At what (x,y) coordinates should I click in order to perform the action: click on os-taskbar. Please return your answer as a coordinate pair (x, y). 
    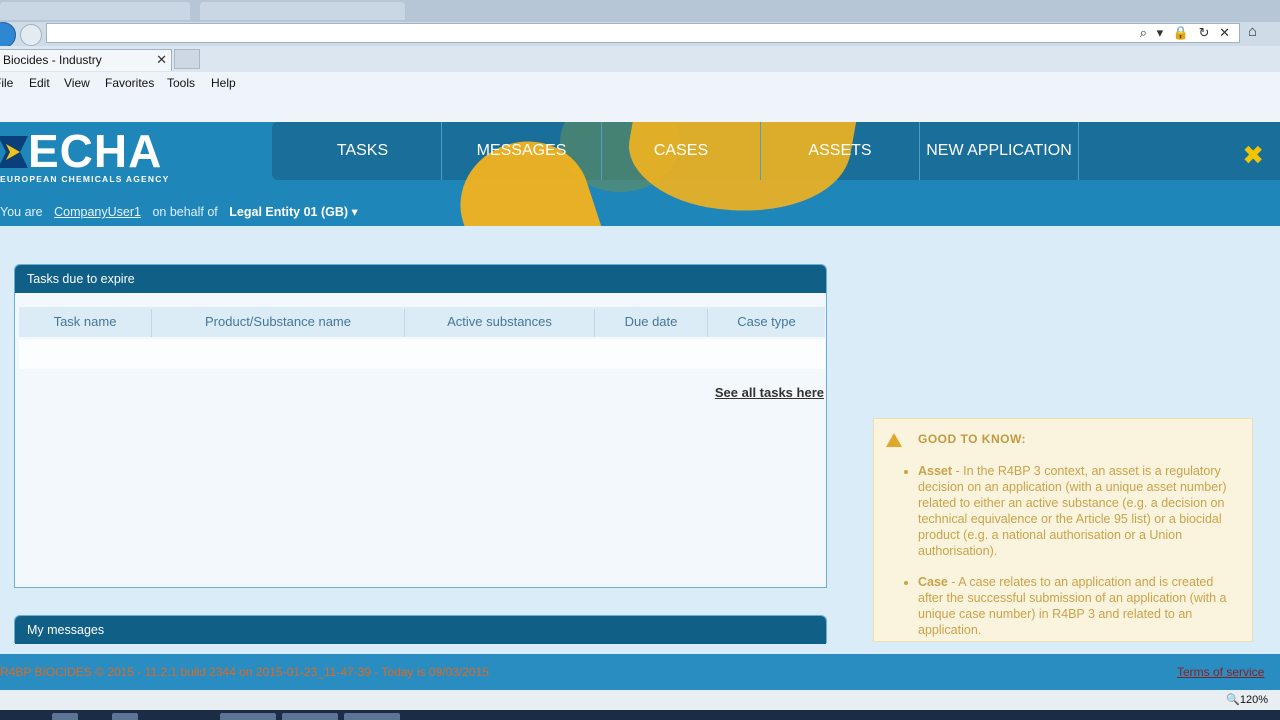
    Looking at the image, I should click on (640, 715).